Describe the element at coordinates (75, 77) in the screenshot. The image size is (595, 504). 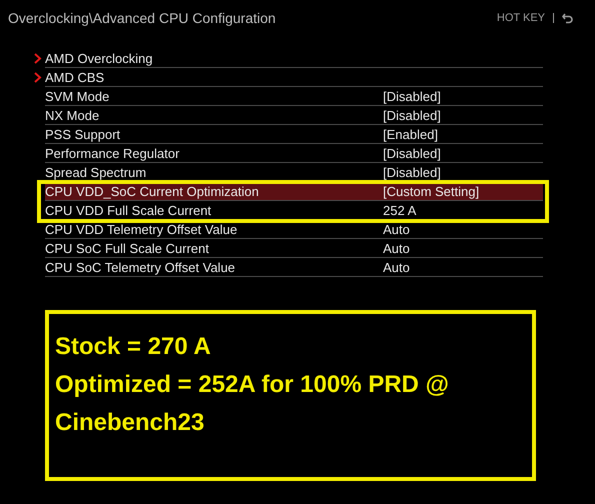
I see `setting-label: AMD CBS` at that location.